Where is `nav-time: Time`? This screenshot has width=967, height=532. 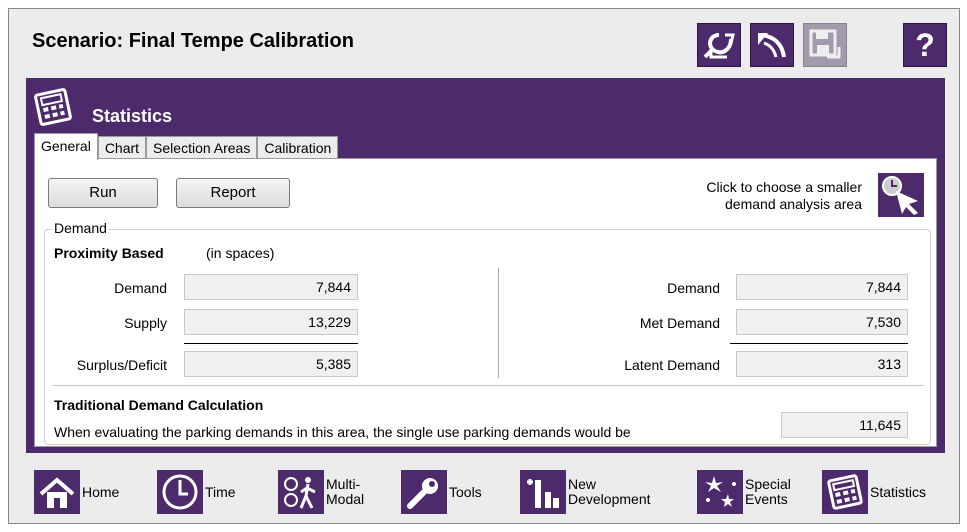 nav-time: Time is located at coordinates (196, 492).